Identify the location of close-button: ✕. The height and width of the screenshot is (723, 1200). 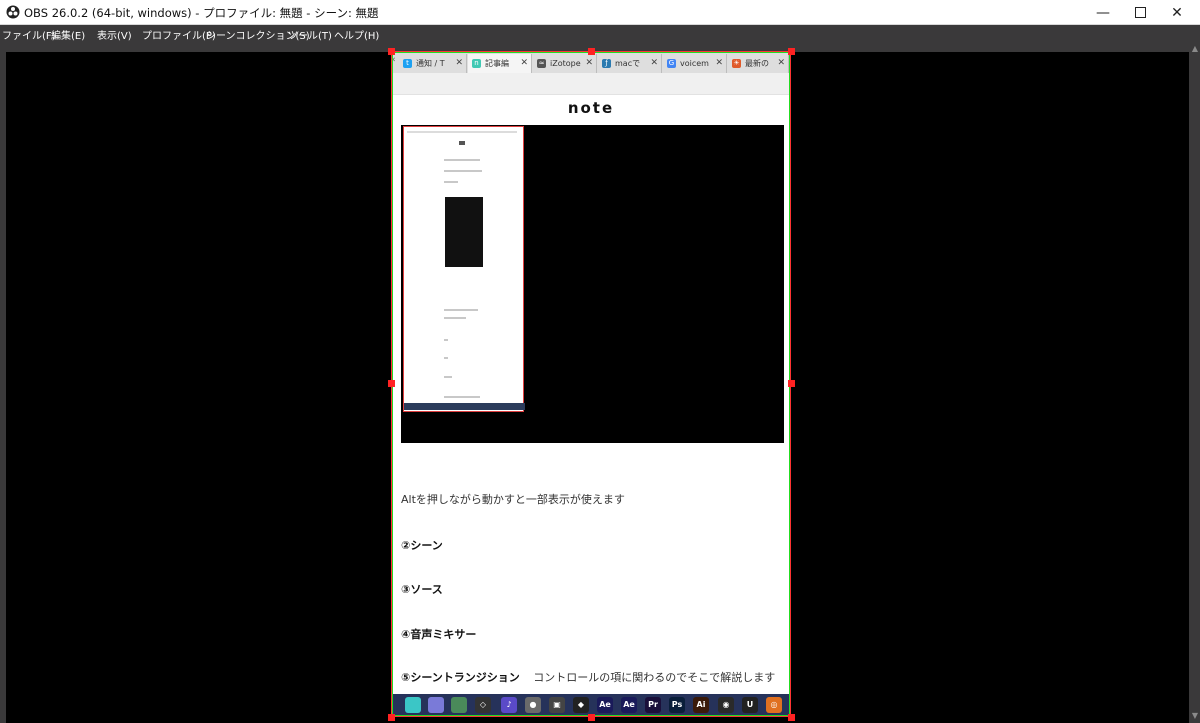
(1177, 12).